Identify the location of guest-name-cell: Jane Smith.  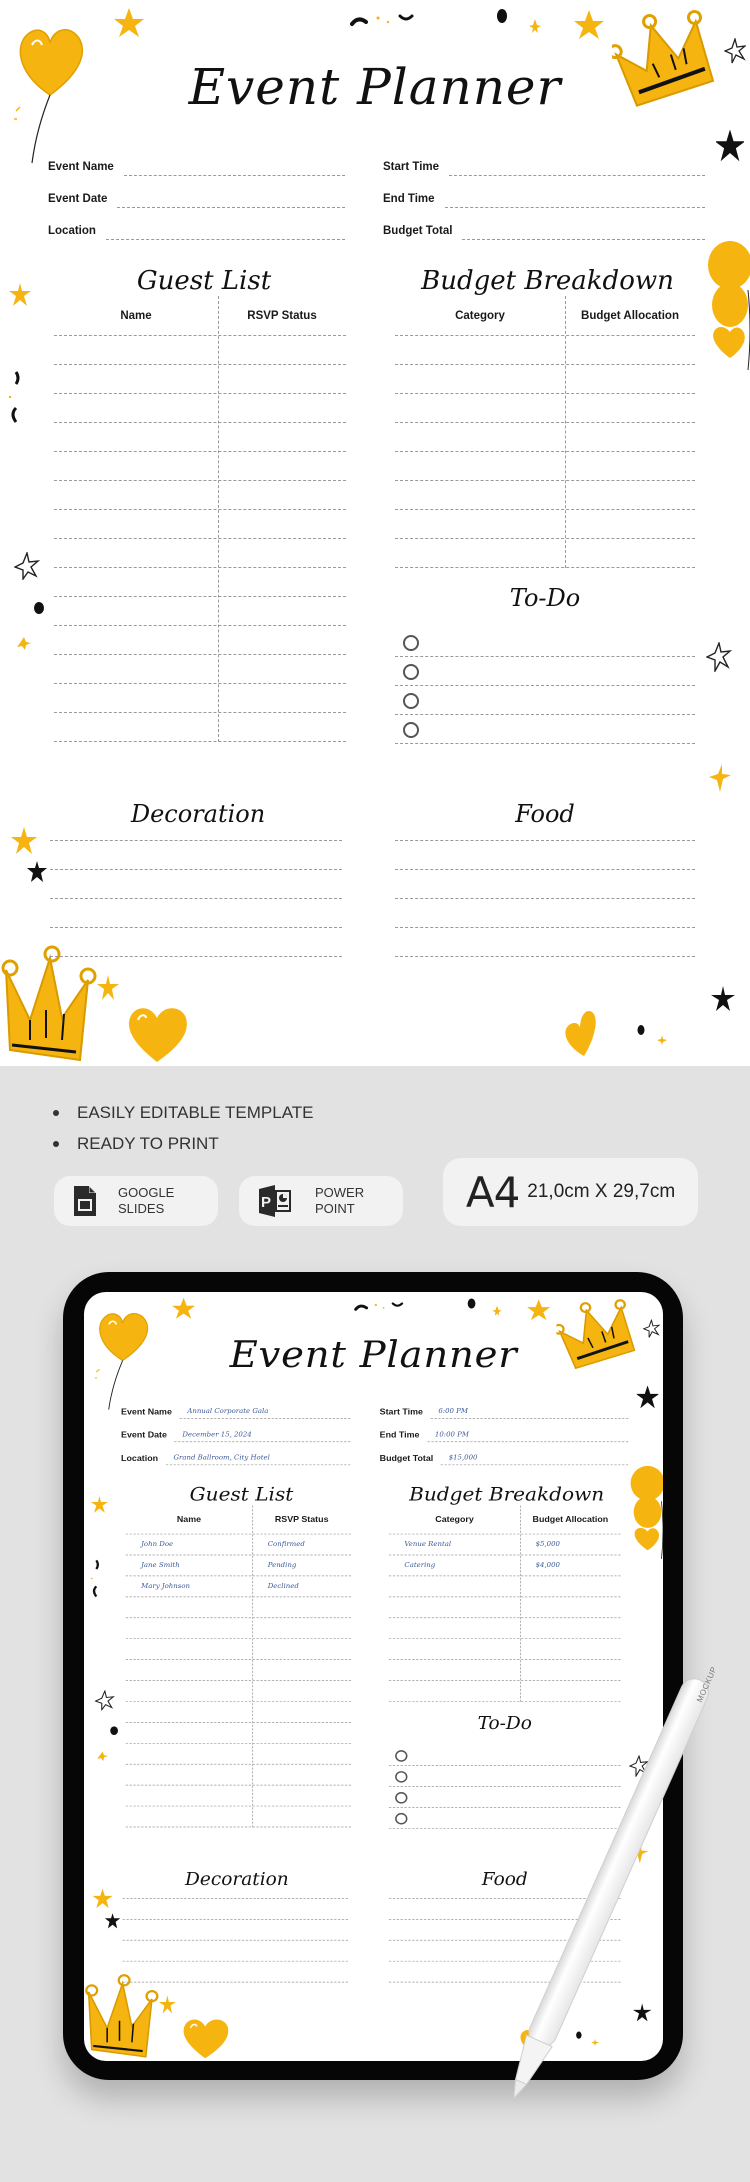
(189, 1565).